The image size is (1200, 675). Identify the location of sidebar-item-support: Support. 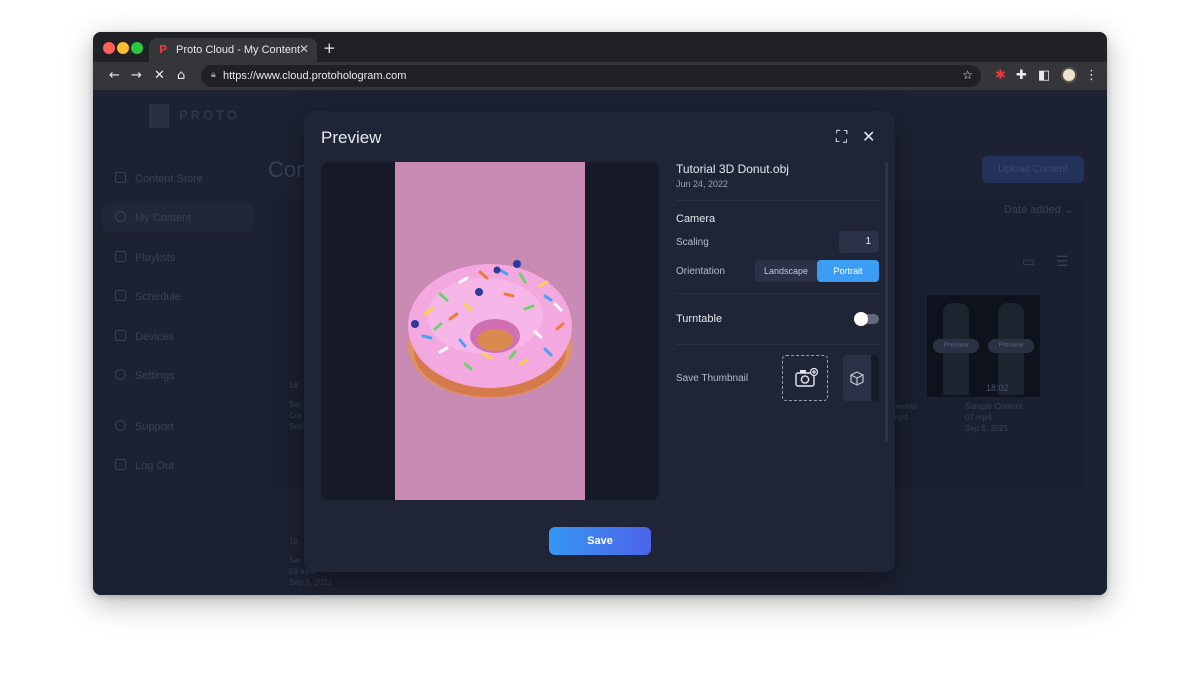
(144, 426).